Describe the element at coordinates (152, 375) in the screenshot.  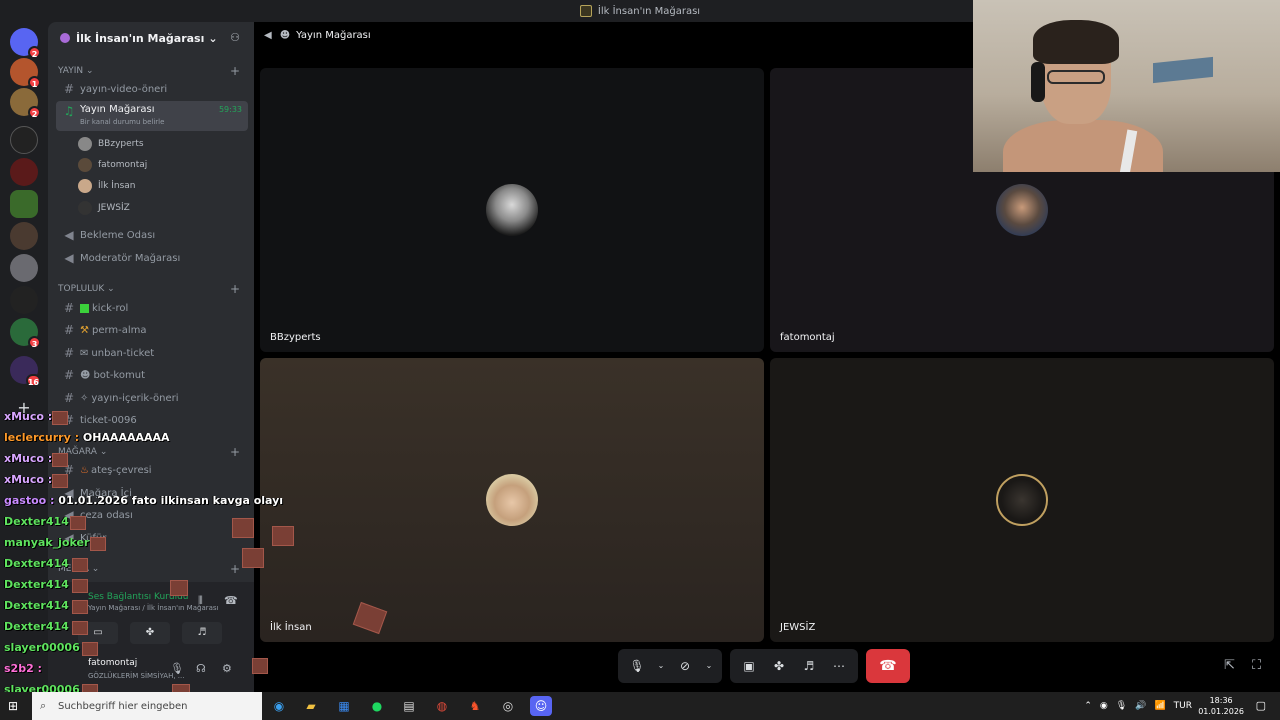
I see `channel-bot-komut: # ☻ bot-komut` at that location.